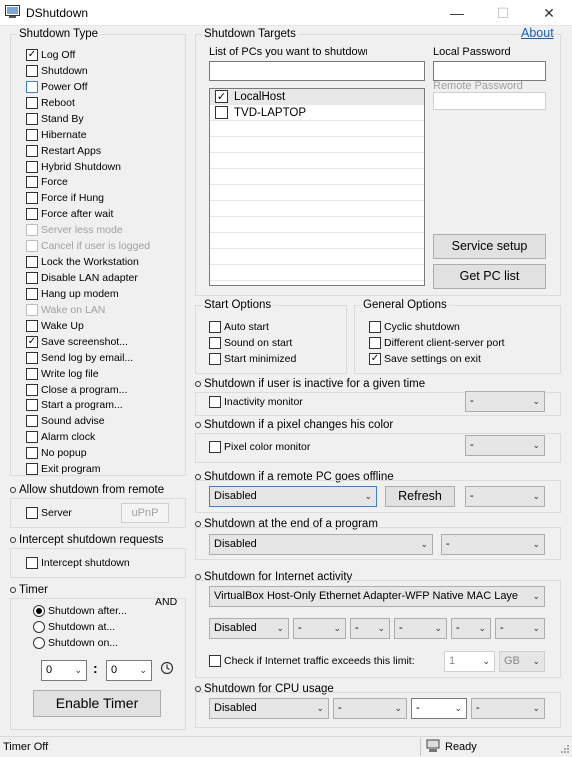 The image size is (572, 757). I want to click on checkbox-cancel-if-user-is-logged: Cancel if user is logged, so click(88, 246).